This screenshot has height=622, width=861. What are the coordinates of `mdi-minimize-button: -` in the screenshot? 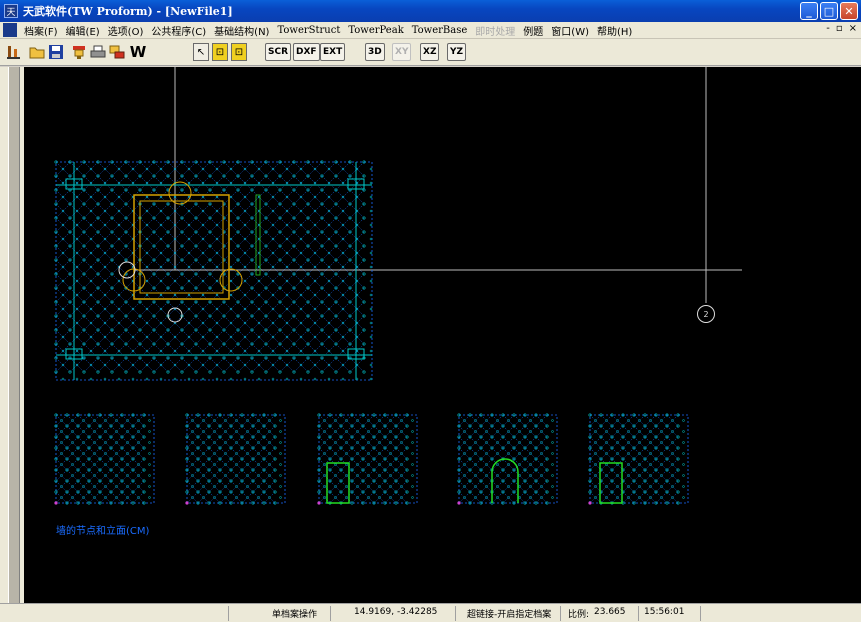 It's located at (828, 28).